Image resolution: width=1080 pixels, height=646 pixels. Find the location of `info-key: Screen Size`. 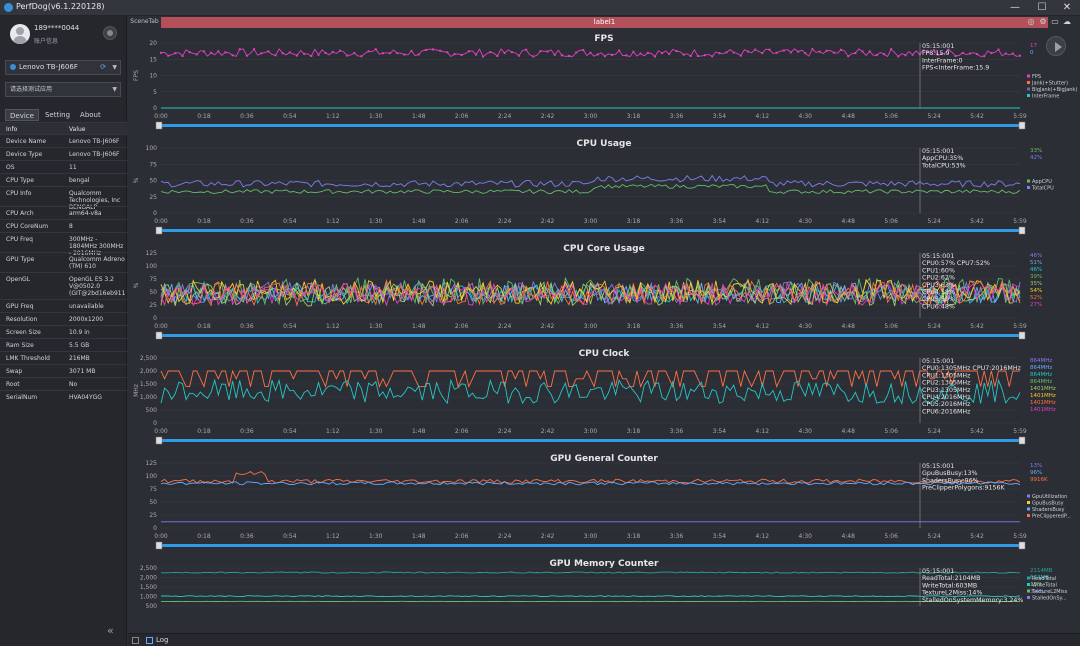

info-key: Screen Size is located at coordinates (23, 332).